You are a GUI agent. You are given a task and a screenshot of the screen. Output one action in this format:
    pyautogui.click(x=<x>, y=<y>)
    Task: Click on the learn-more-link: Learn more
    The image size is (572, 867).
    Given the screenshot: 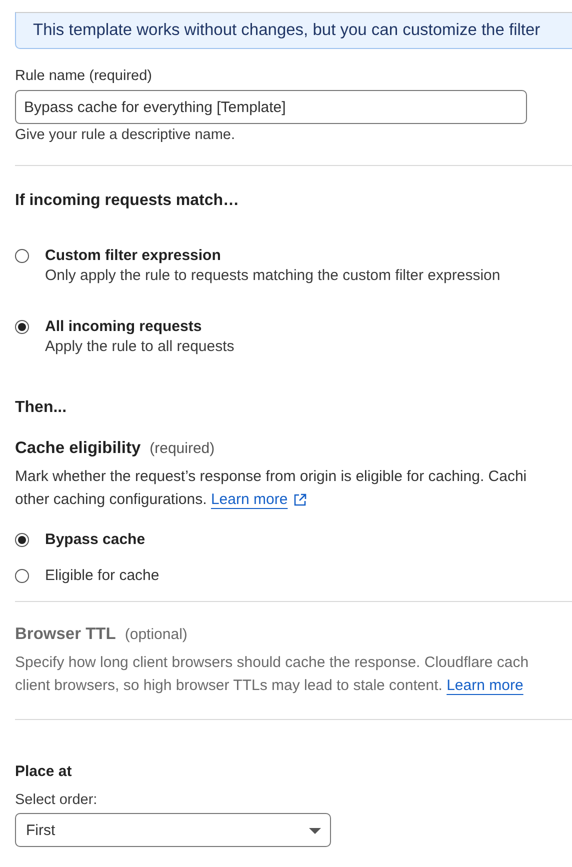 What is the action you would take?
    pyautogui.click(x=249, y=499)
    